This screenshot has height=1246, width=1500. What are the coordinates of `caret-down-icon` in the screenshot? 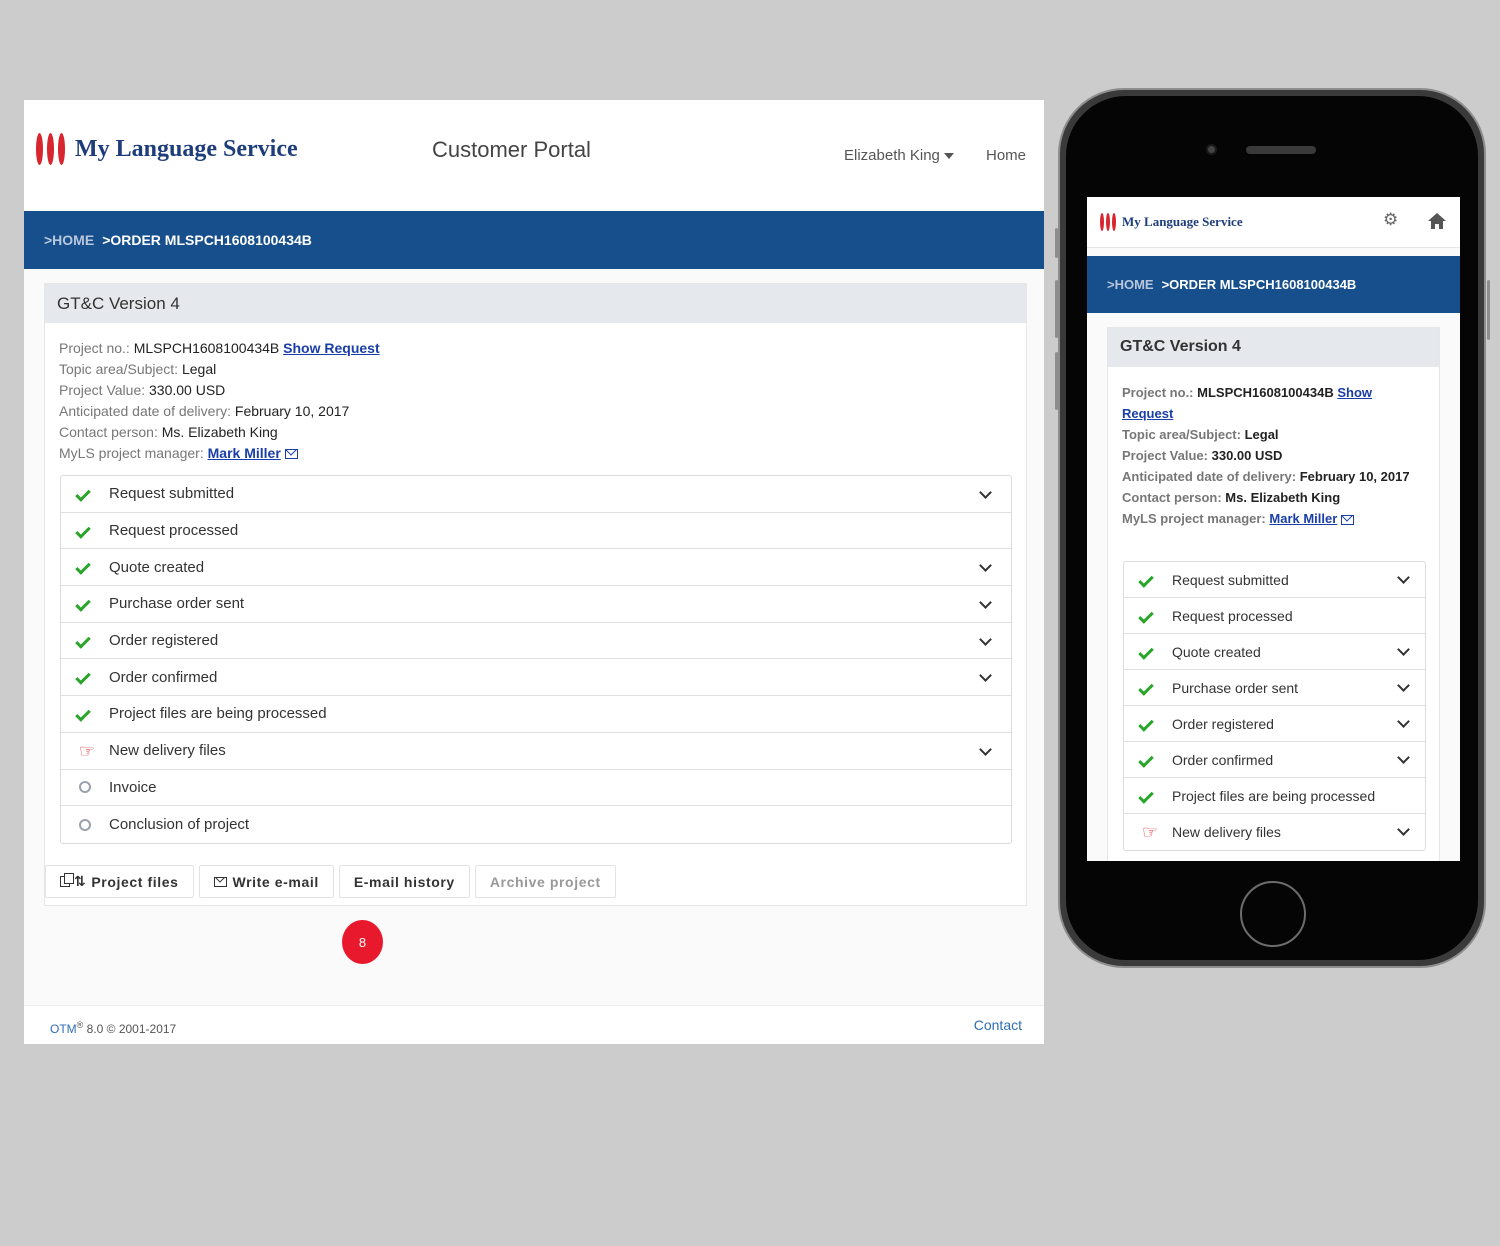 It's located at (948, 156).